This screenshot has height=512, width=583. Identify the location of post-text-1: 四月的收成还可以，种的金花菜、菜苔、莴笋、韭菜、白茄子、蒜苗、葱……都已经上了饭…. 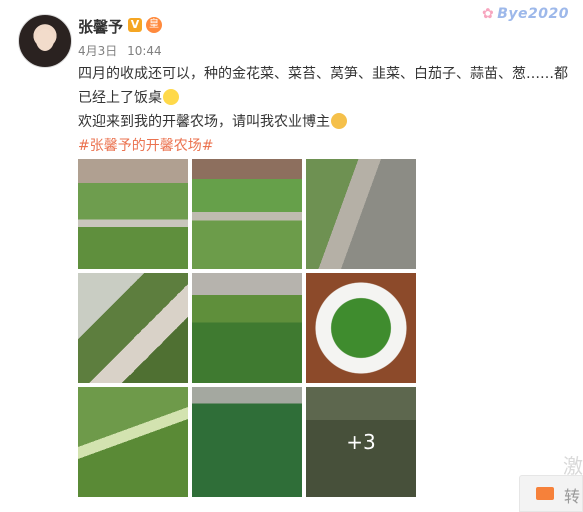
(323, 86).